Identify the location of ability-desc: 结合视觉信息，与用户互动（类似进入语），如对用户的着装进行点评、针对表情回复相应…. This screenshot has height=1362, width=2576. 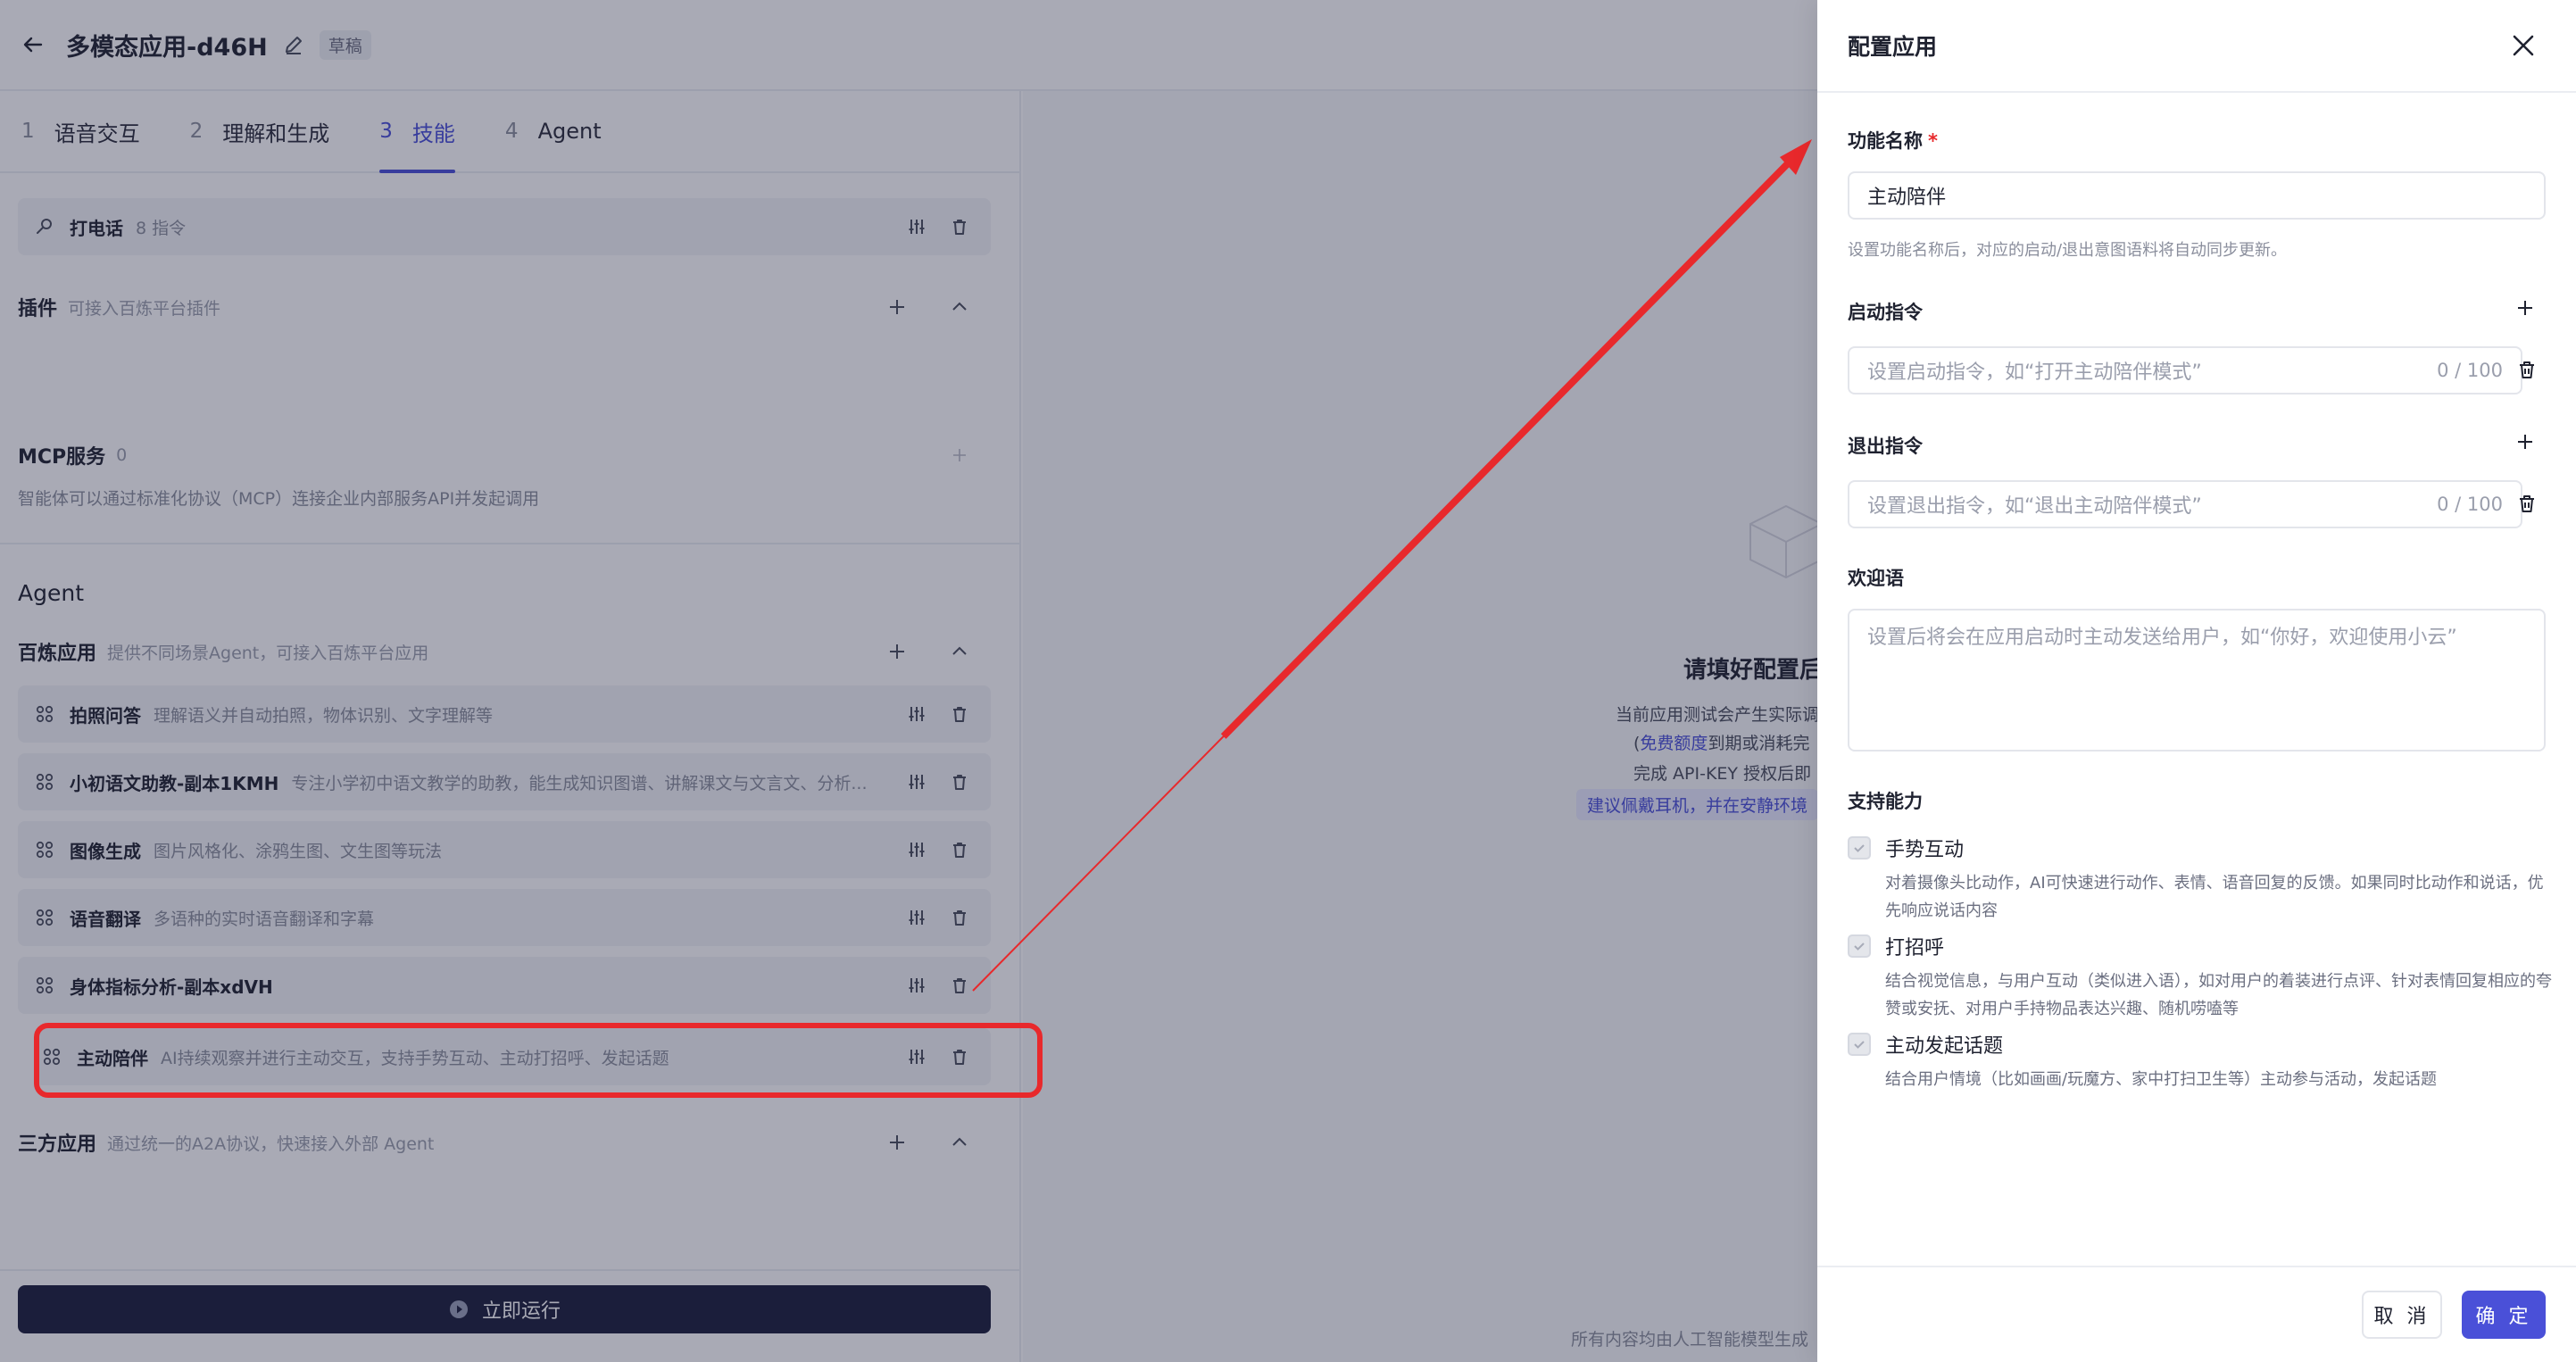
(2219, 995).